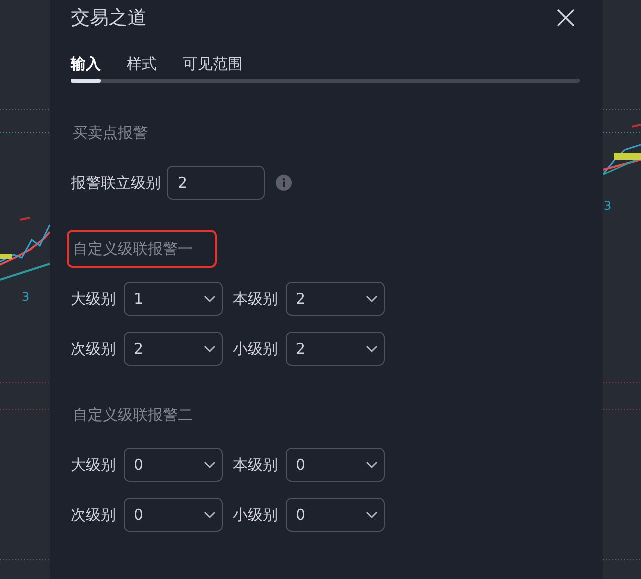  Describe the element at coordinates (110, 133) in the screenshot. I see `section-heading: 买卖点报警` at that location.